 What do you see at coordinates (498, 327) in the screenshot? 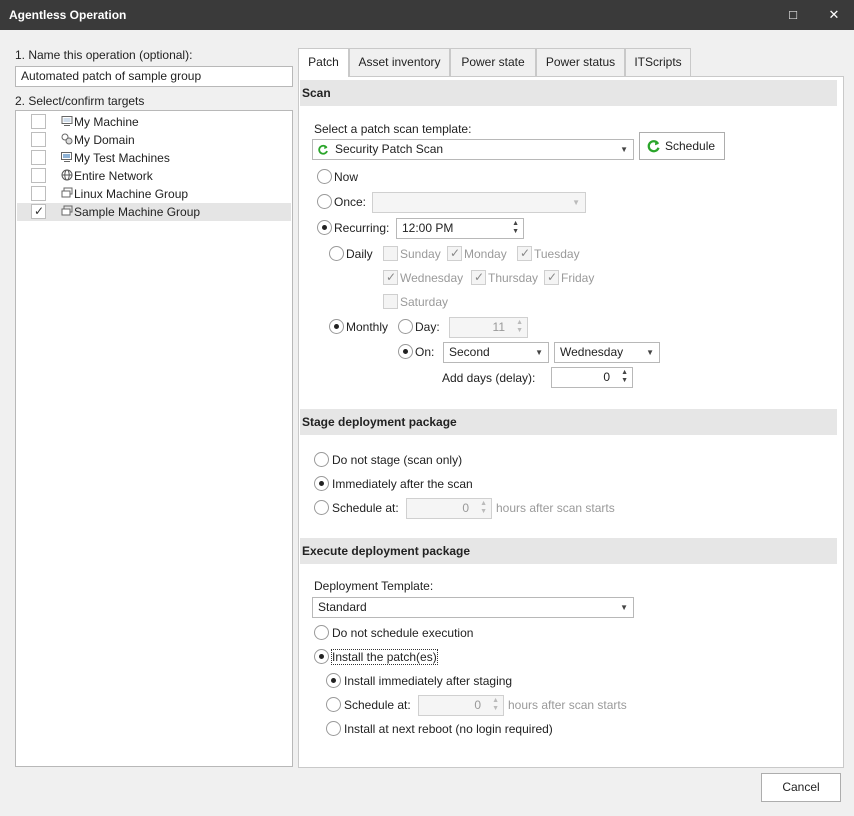
I see `day-number-value: 11` at bounding box center [498, 327].